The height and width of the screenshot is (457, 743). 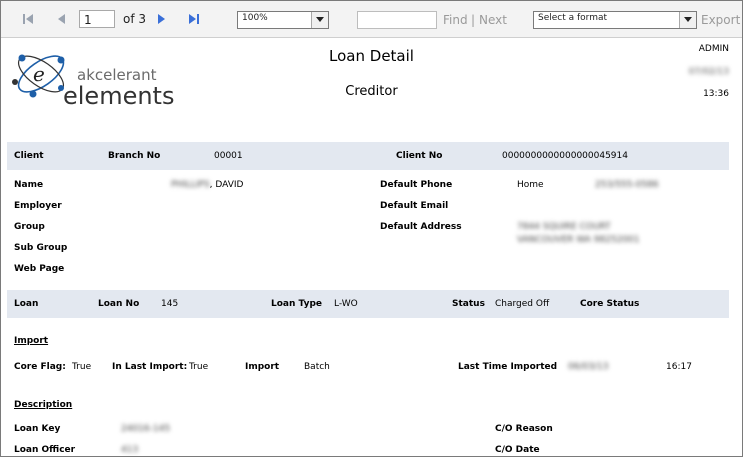 I want to click on description-section-title: Description, so click(x=43, y=405).